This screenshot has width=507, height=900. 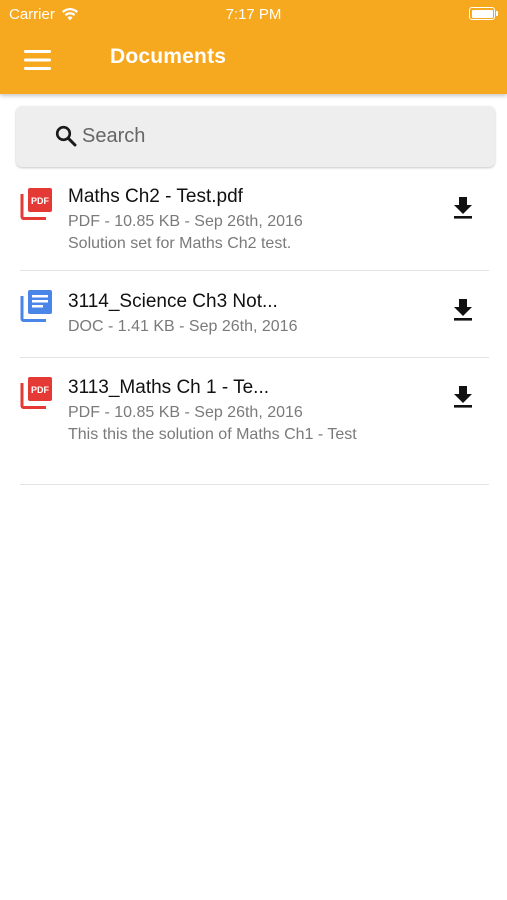 What do you see at coordinates (183, 326) in the screenshot?
I see `document-meta: DOC - 1.41 KB - Sep 26th, 2016` at bounding box center [183, 326].